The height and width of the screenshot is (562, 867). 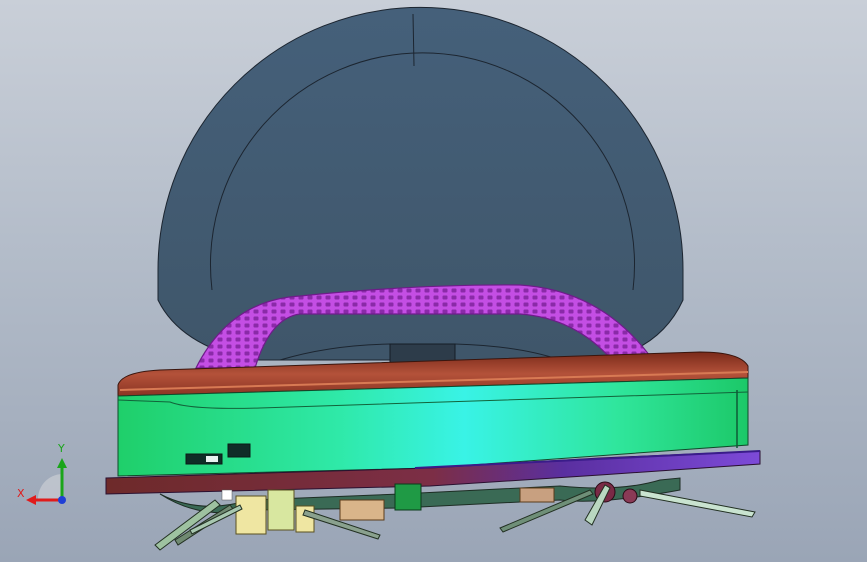 What do you see at coordinates (21, 493) in the screenshot?
I see `x-axis-label: X` at bounding box center [21, 493].